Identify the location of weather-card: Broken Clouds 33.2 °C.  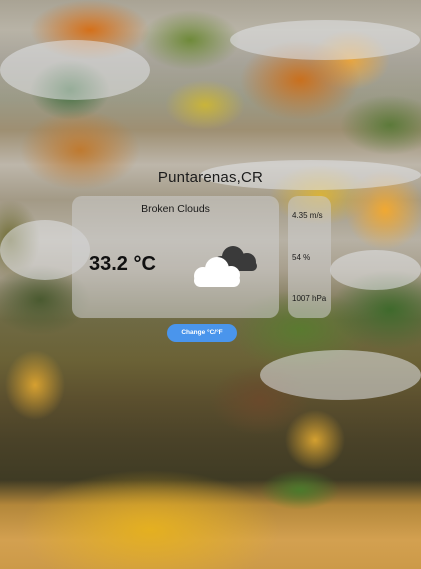
(175, 257).